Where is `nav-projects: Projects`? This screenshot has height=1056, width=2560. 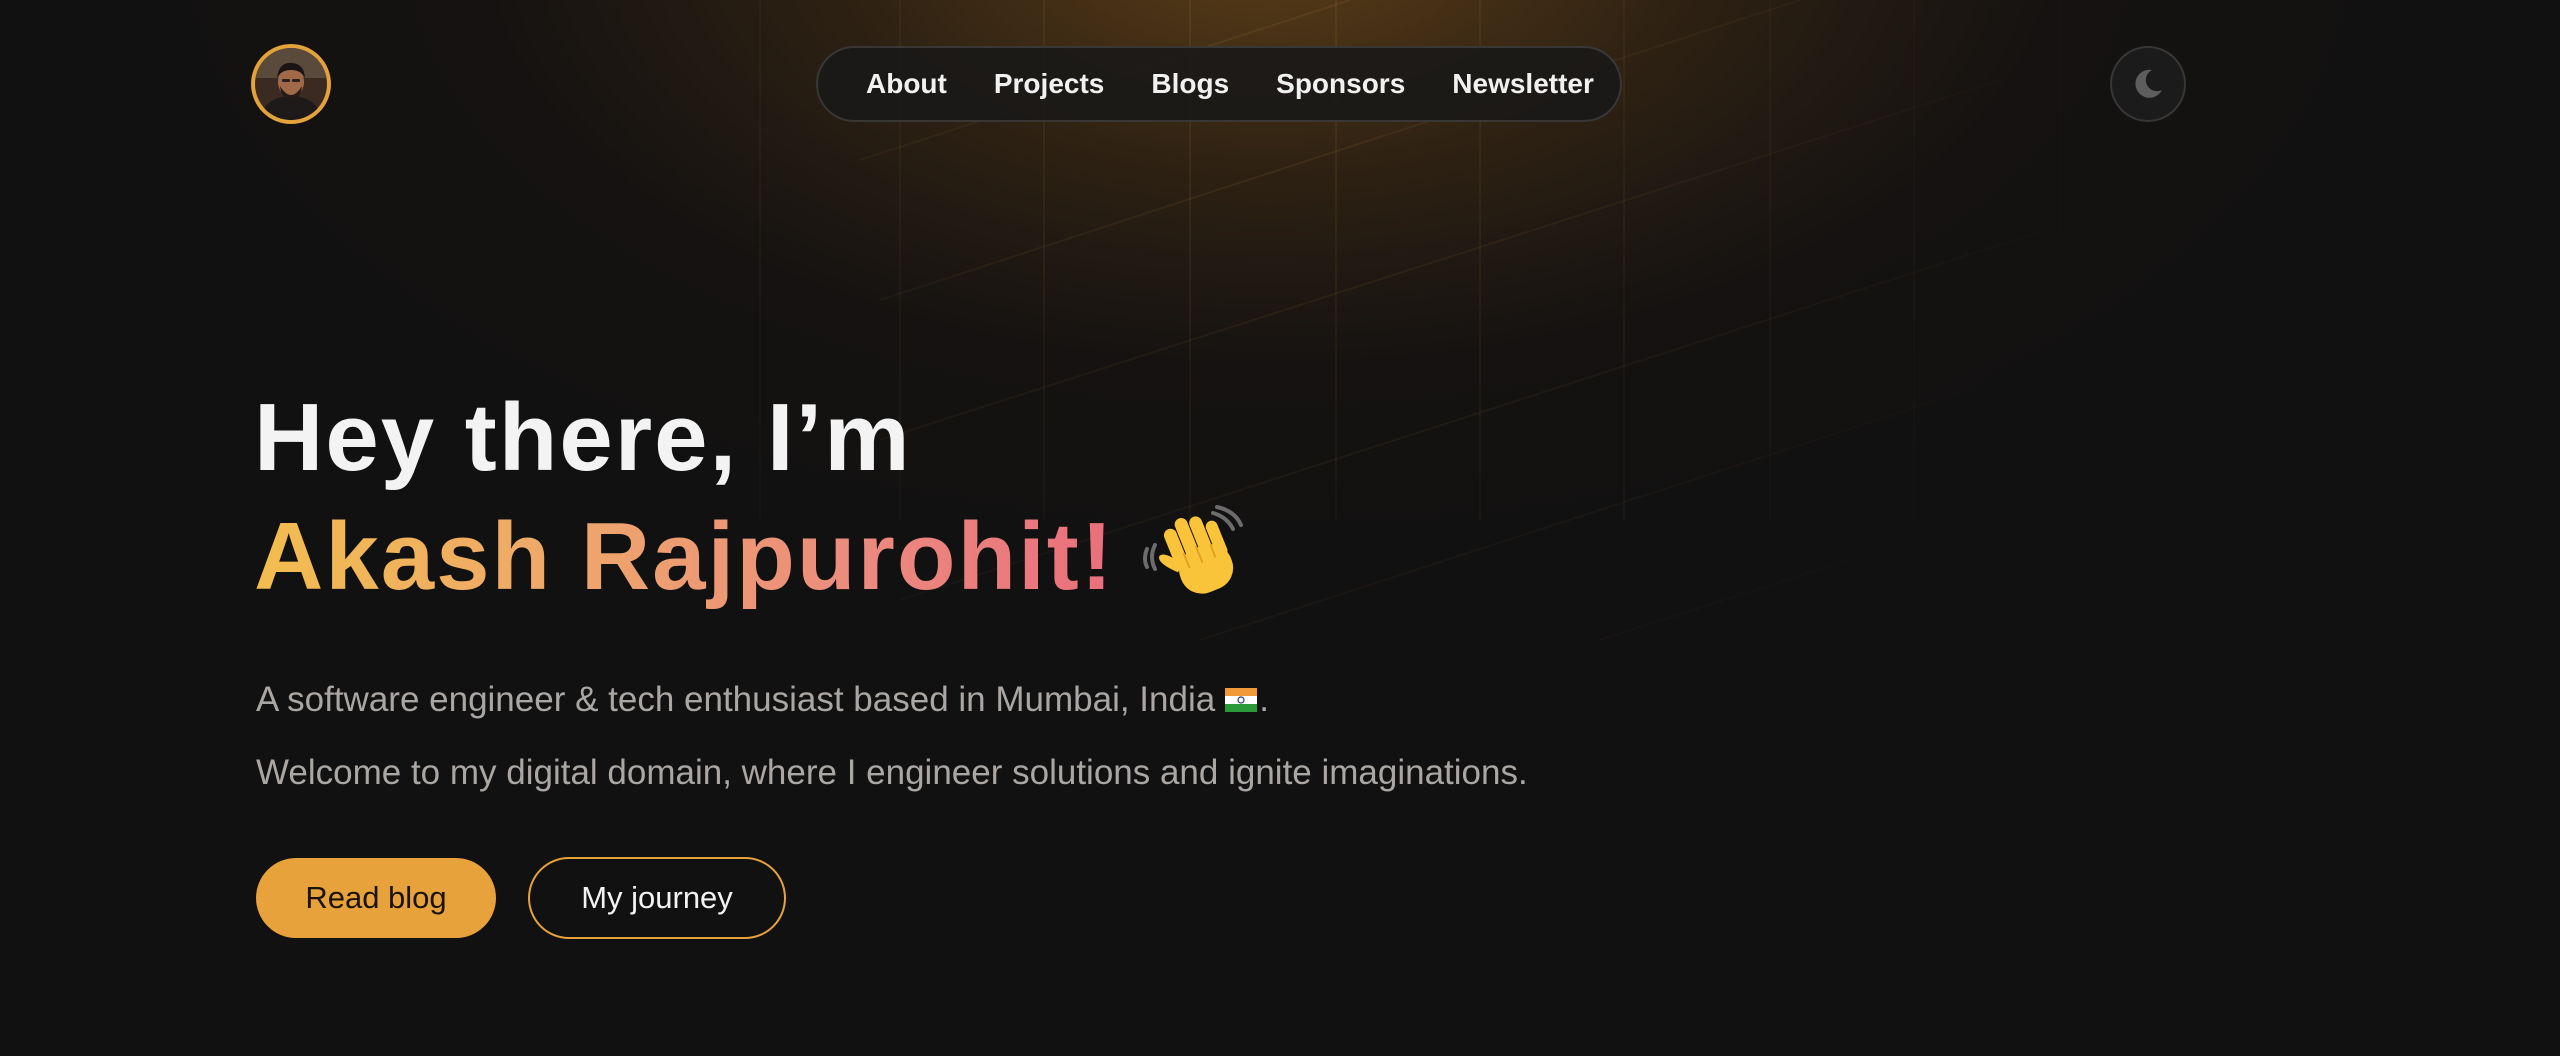
nav-projects: Projects is located at coordinates (1049, 84).